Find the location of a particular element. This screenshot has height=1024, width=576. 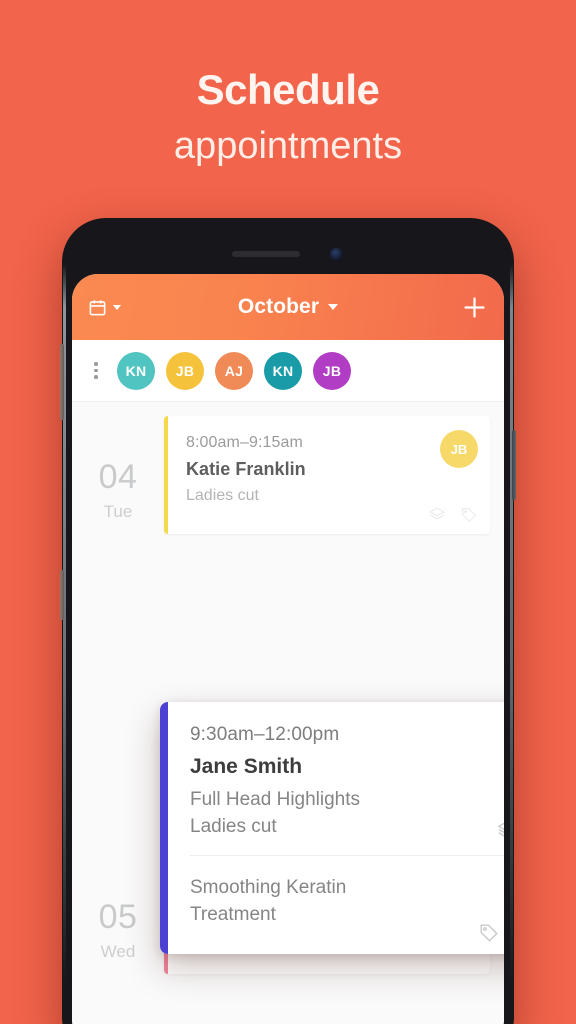

phone-right-edge-highlight is located at coordinates (511, 624).